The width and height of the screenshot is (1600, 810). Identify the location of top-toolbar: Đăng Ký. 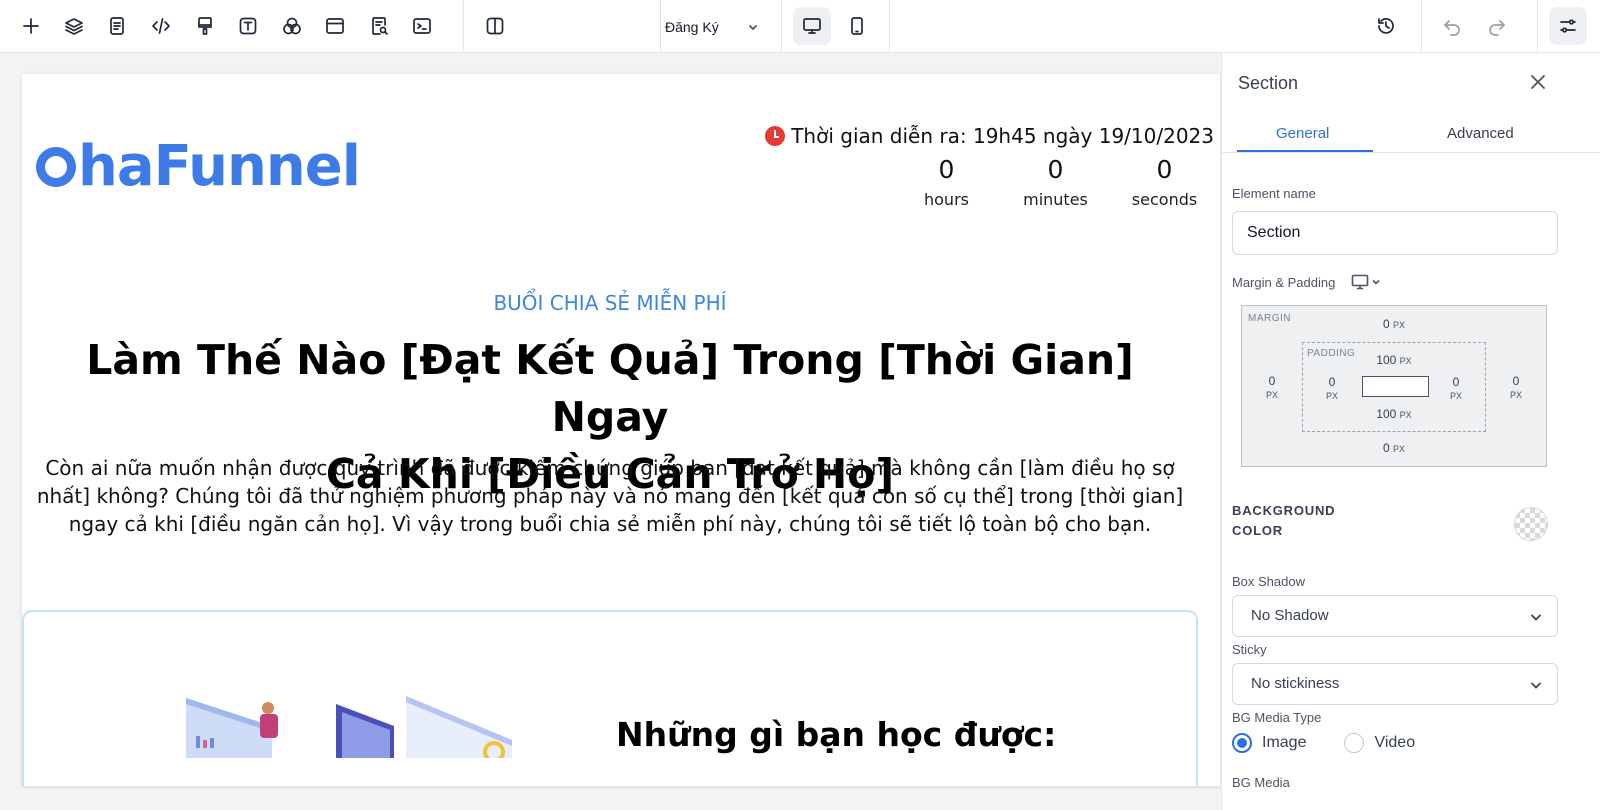
(800, 26).